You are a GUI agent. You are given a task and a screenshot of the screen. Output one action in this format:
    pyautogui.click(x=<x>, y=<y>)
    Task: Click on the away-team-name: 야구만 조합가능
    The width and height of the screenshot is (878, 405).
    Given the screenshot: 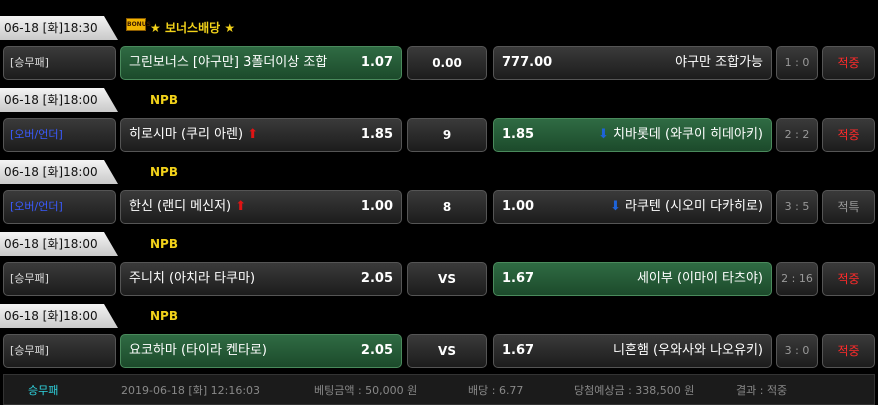 What is the action you would take?
    pyautogui.click(x=719, y=62)
    